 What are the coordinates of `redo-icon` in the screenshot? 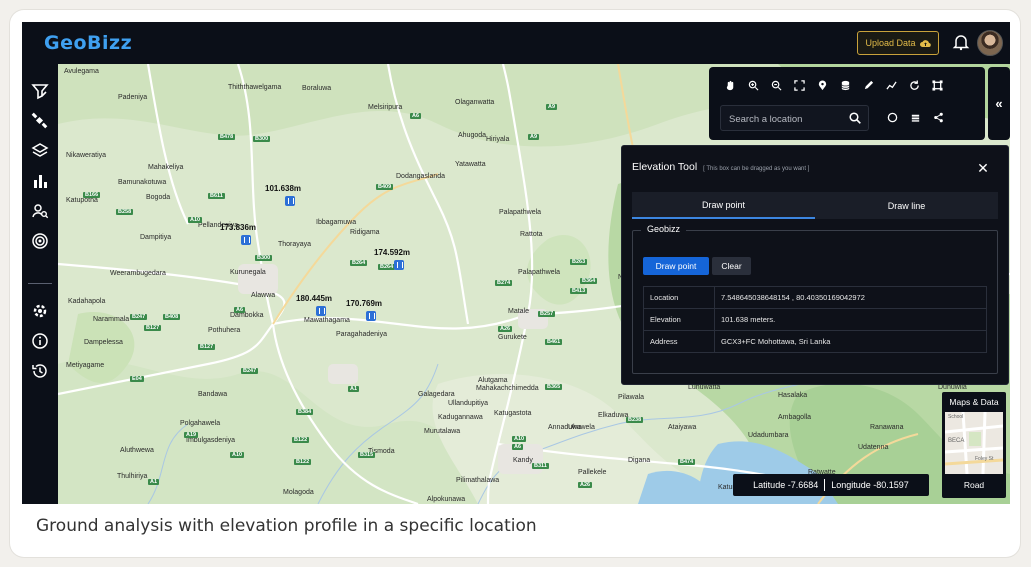 It's located at (914, 85).